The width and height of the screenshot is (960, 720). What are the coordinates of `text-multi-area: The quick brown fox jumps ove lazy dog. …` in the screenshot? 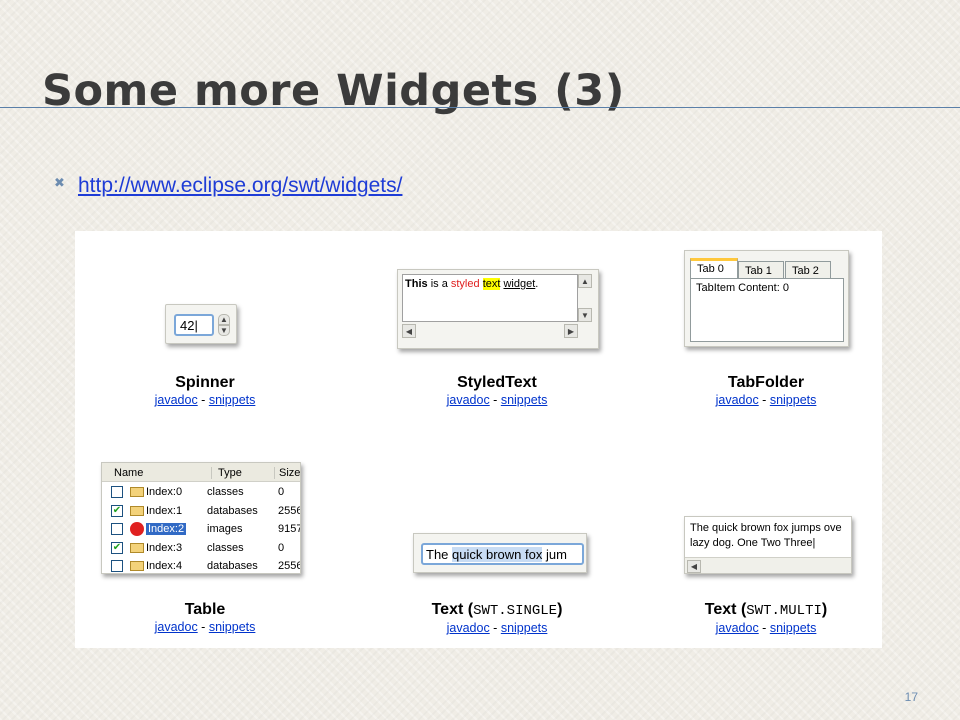 It's located at (770, 536).